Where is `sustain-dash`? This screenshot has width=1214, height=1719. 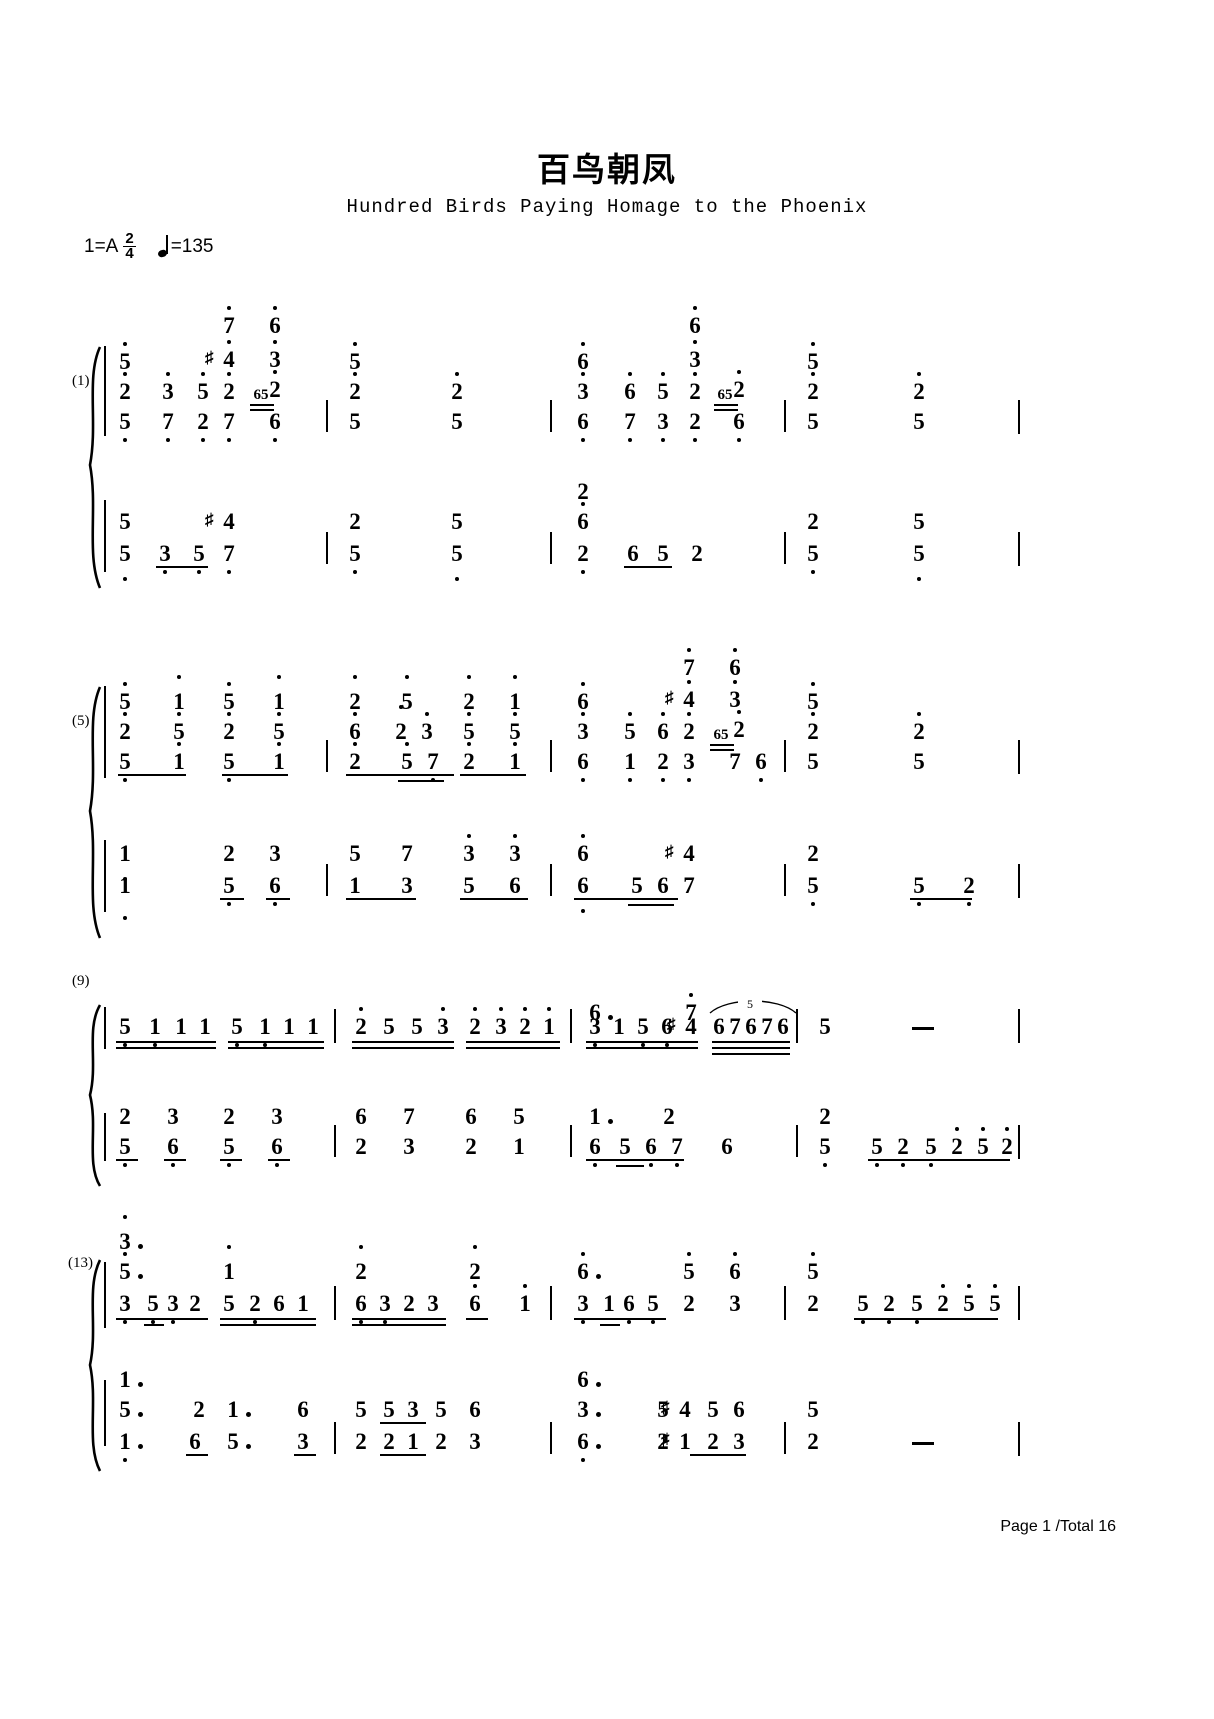 sustain-dash is located at coordinates (923, 1443).